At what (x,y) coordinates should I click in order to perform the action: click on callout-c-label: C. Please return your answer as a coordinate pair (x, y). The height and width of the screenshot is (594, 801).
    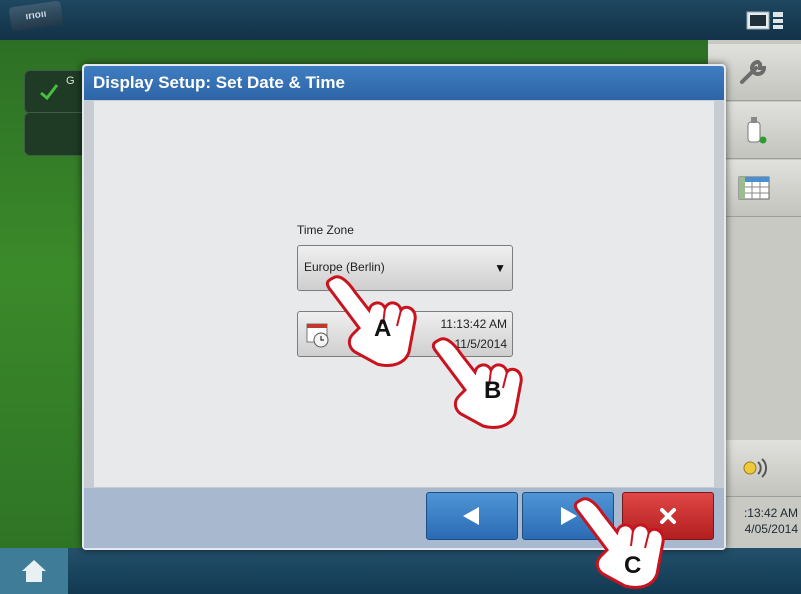
    Looking at the image, I should click on (633, 565).